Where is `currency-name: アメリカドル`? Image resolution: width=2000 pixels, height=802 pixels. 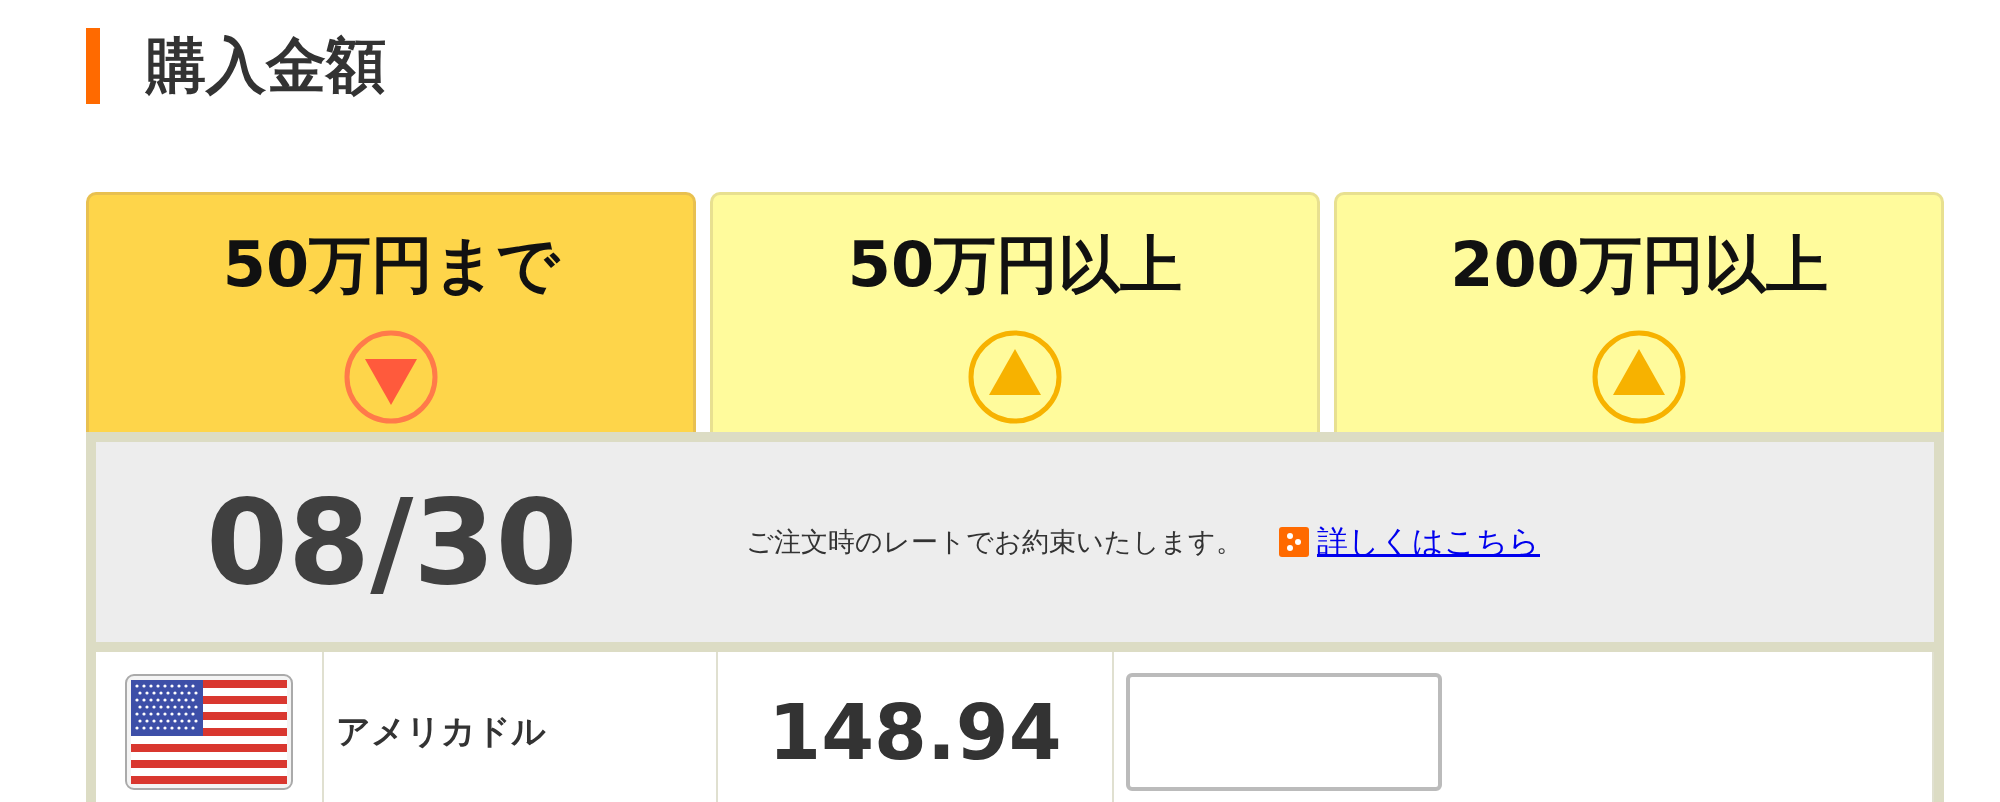 currency-name: アメリカドル is located at coordinates (441, 731).